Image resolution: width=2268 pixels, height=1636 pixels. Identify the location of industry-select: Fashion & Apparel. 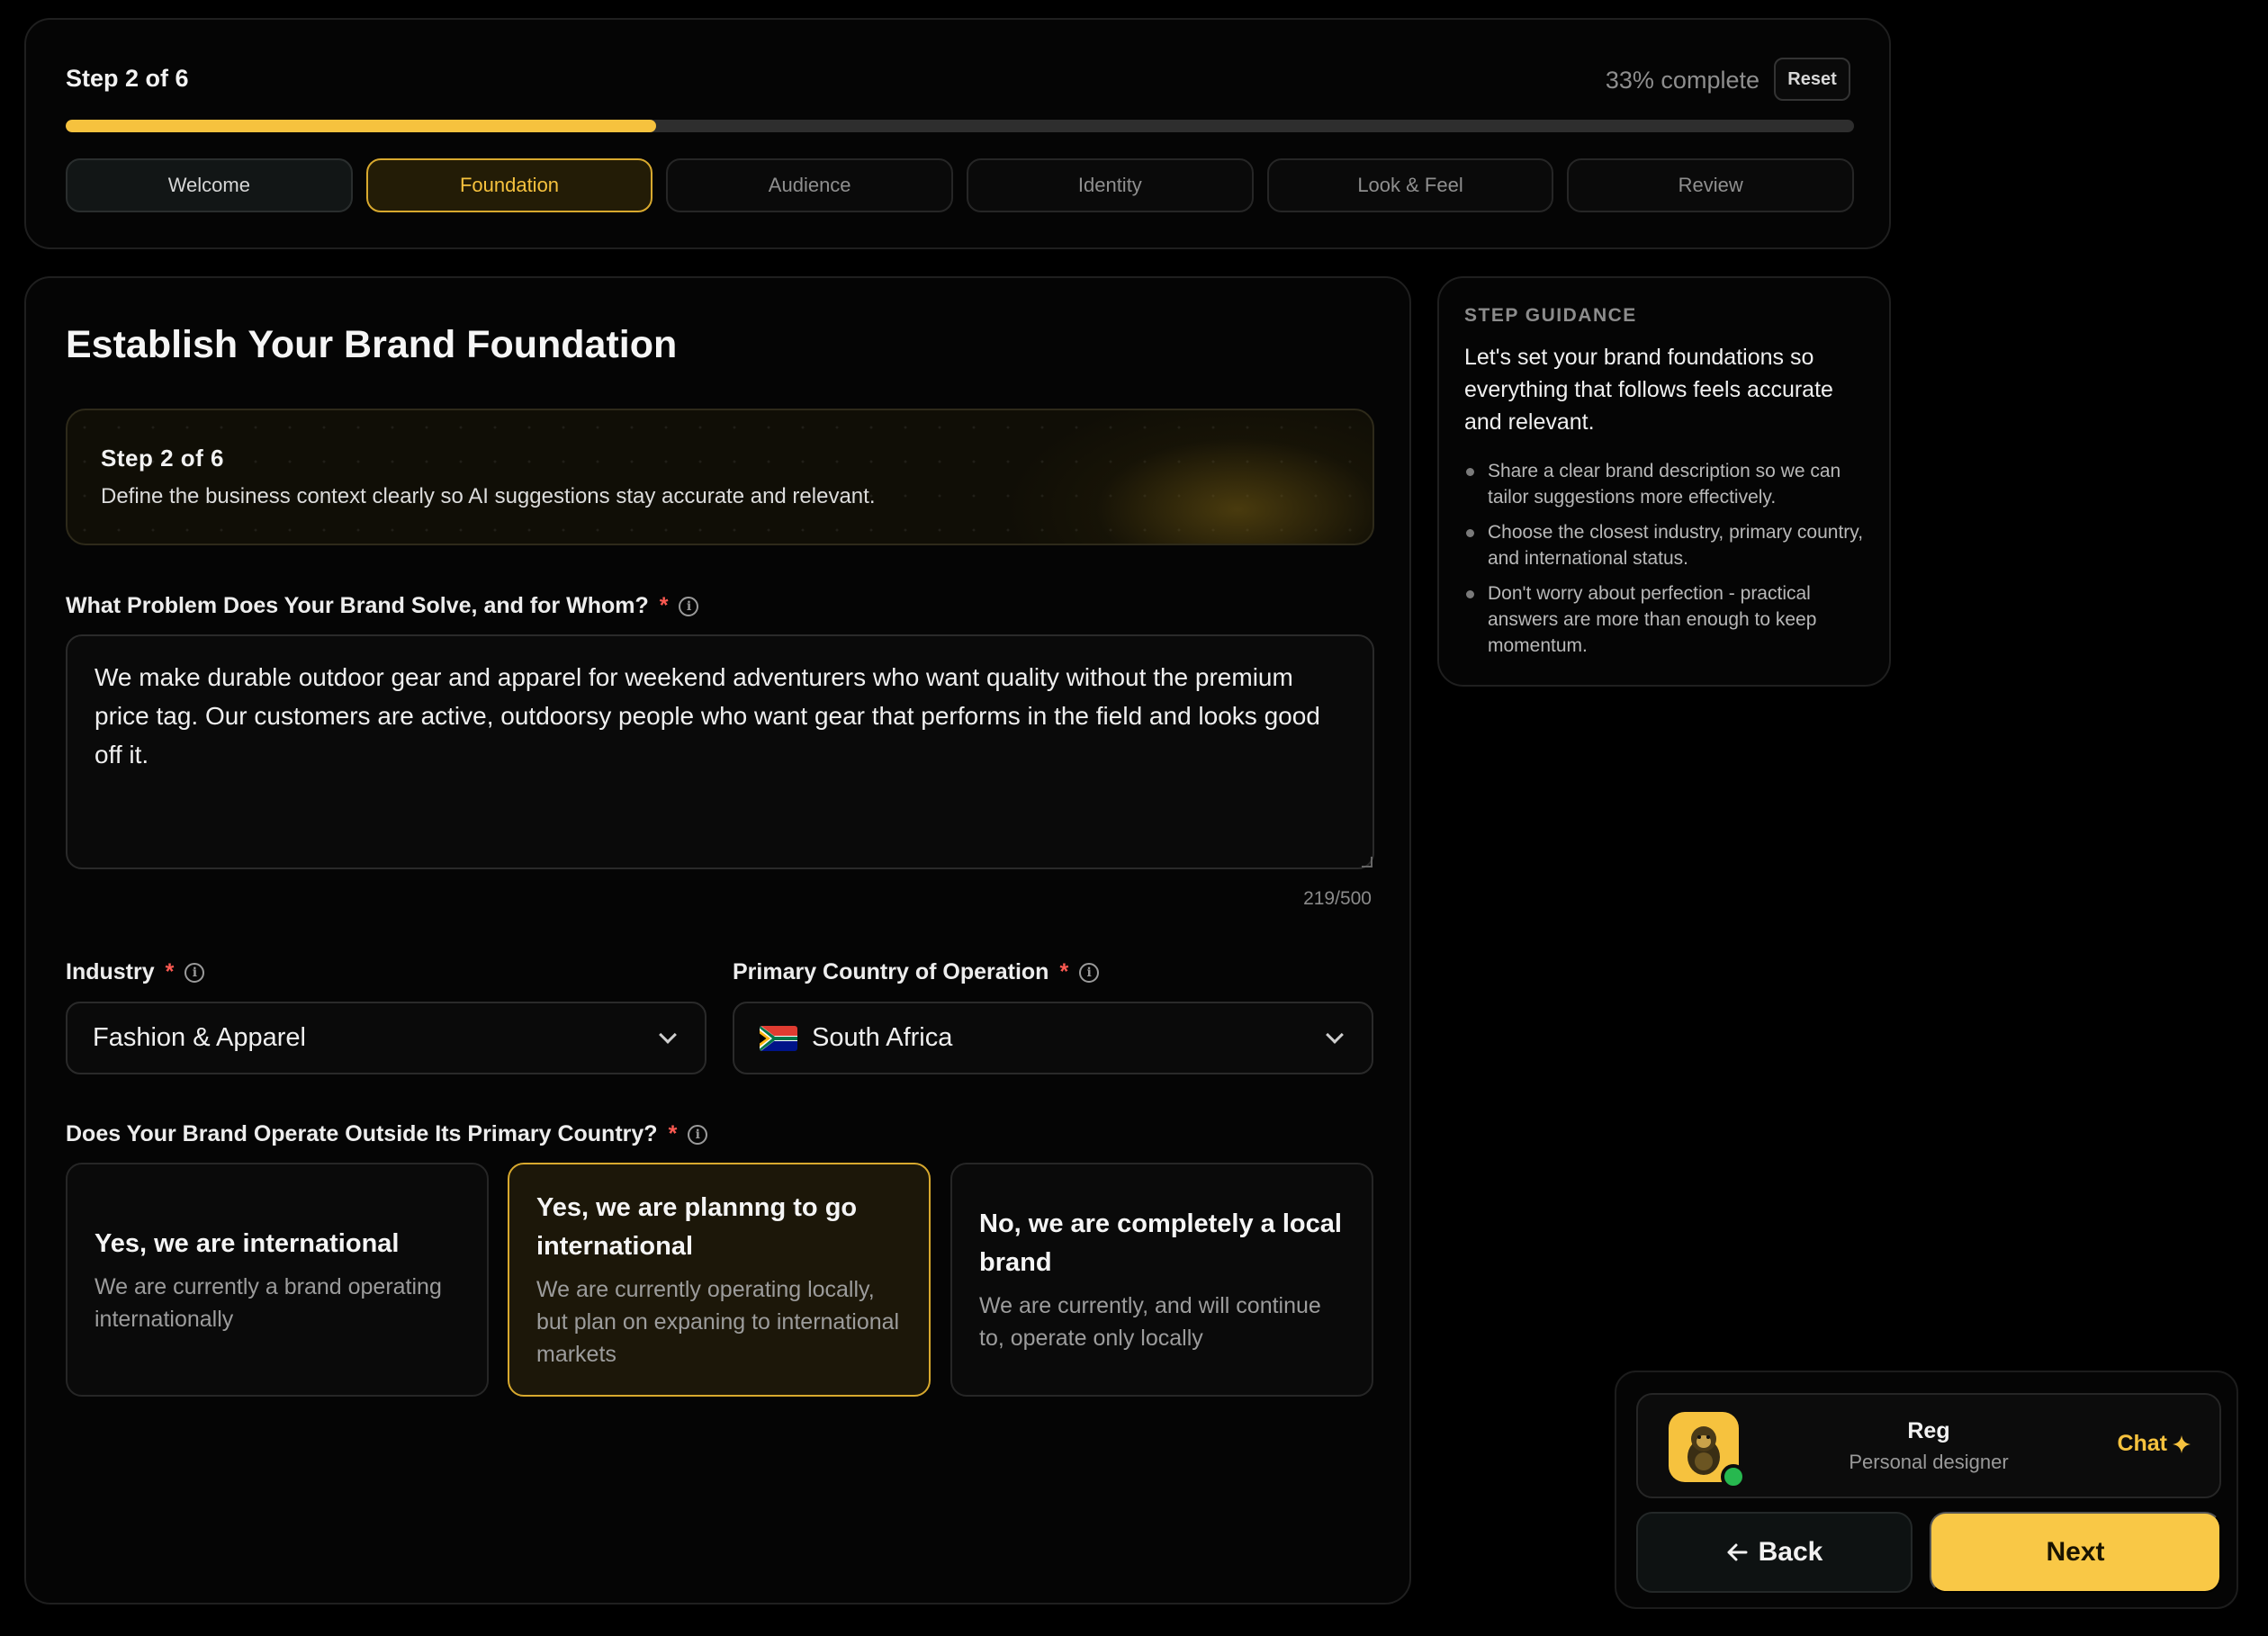
(386, 1038).